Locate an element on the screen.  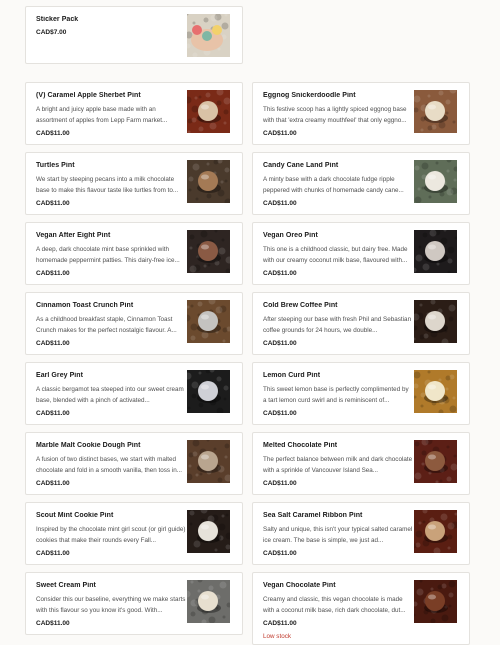
product-name: Lemon Curd Pint is located at coordinates (333, 375).